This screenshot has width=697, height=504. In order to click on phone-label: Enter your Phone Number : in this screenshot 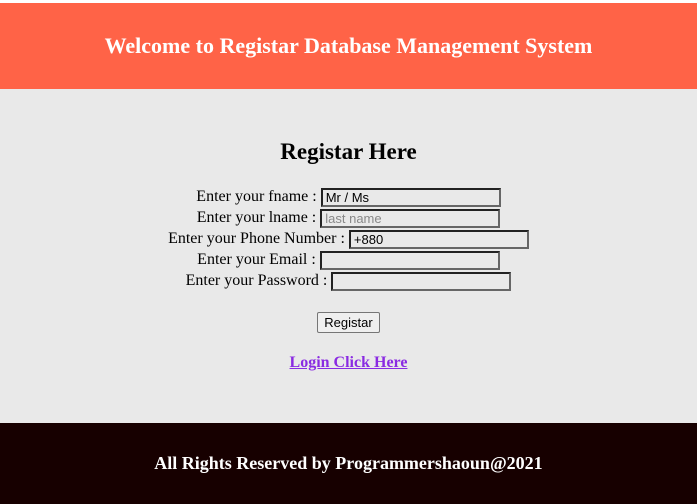, I will do `click(256, 238)`.